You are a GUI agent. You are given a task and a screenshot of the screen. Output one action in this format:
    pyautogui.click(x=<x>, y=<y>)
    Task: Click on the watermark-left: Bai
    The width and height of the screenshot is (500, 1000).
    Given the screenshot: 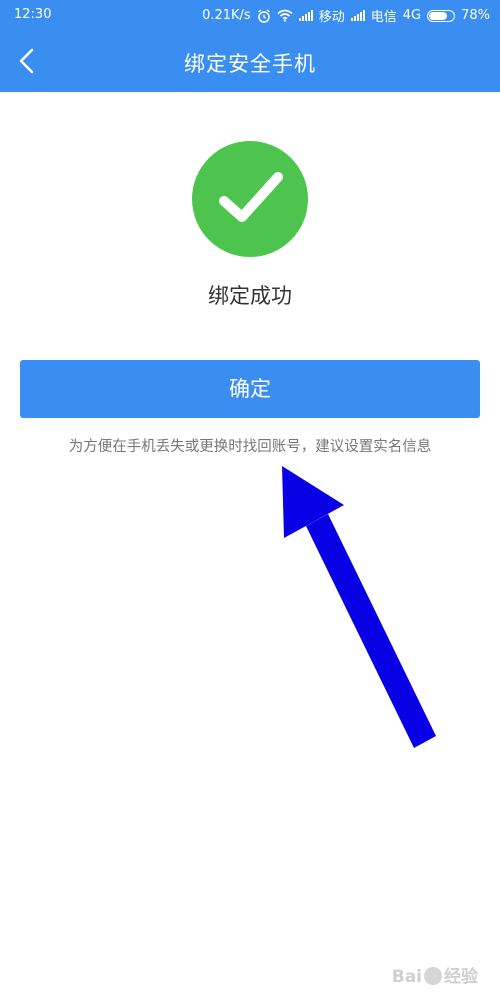 What is the action you would take?
    pyautogui.click(x=406, y=977)
    